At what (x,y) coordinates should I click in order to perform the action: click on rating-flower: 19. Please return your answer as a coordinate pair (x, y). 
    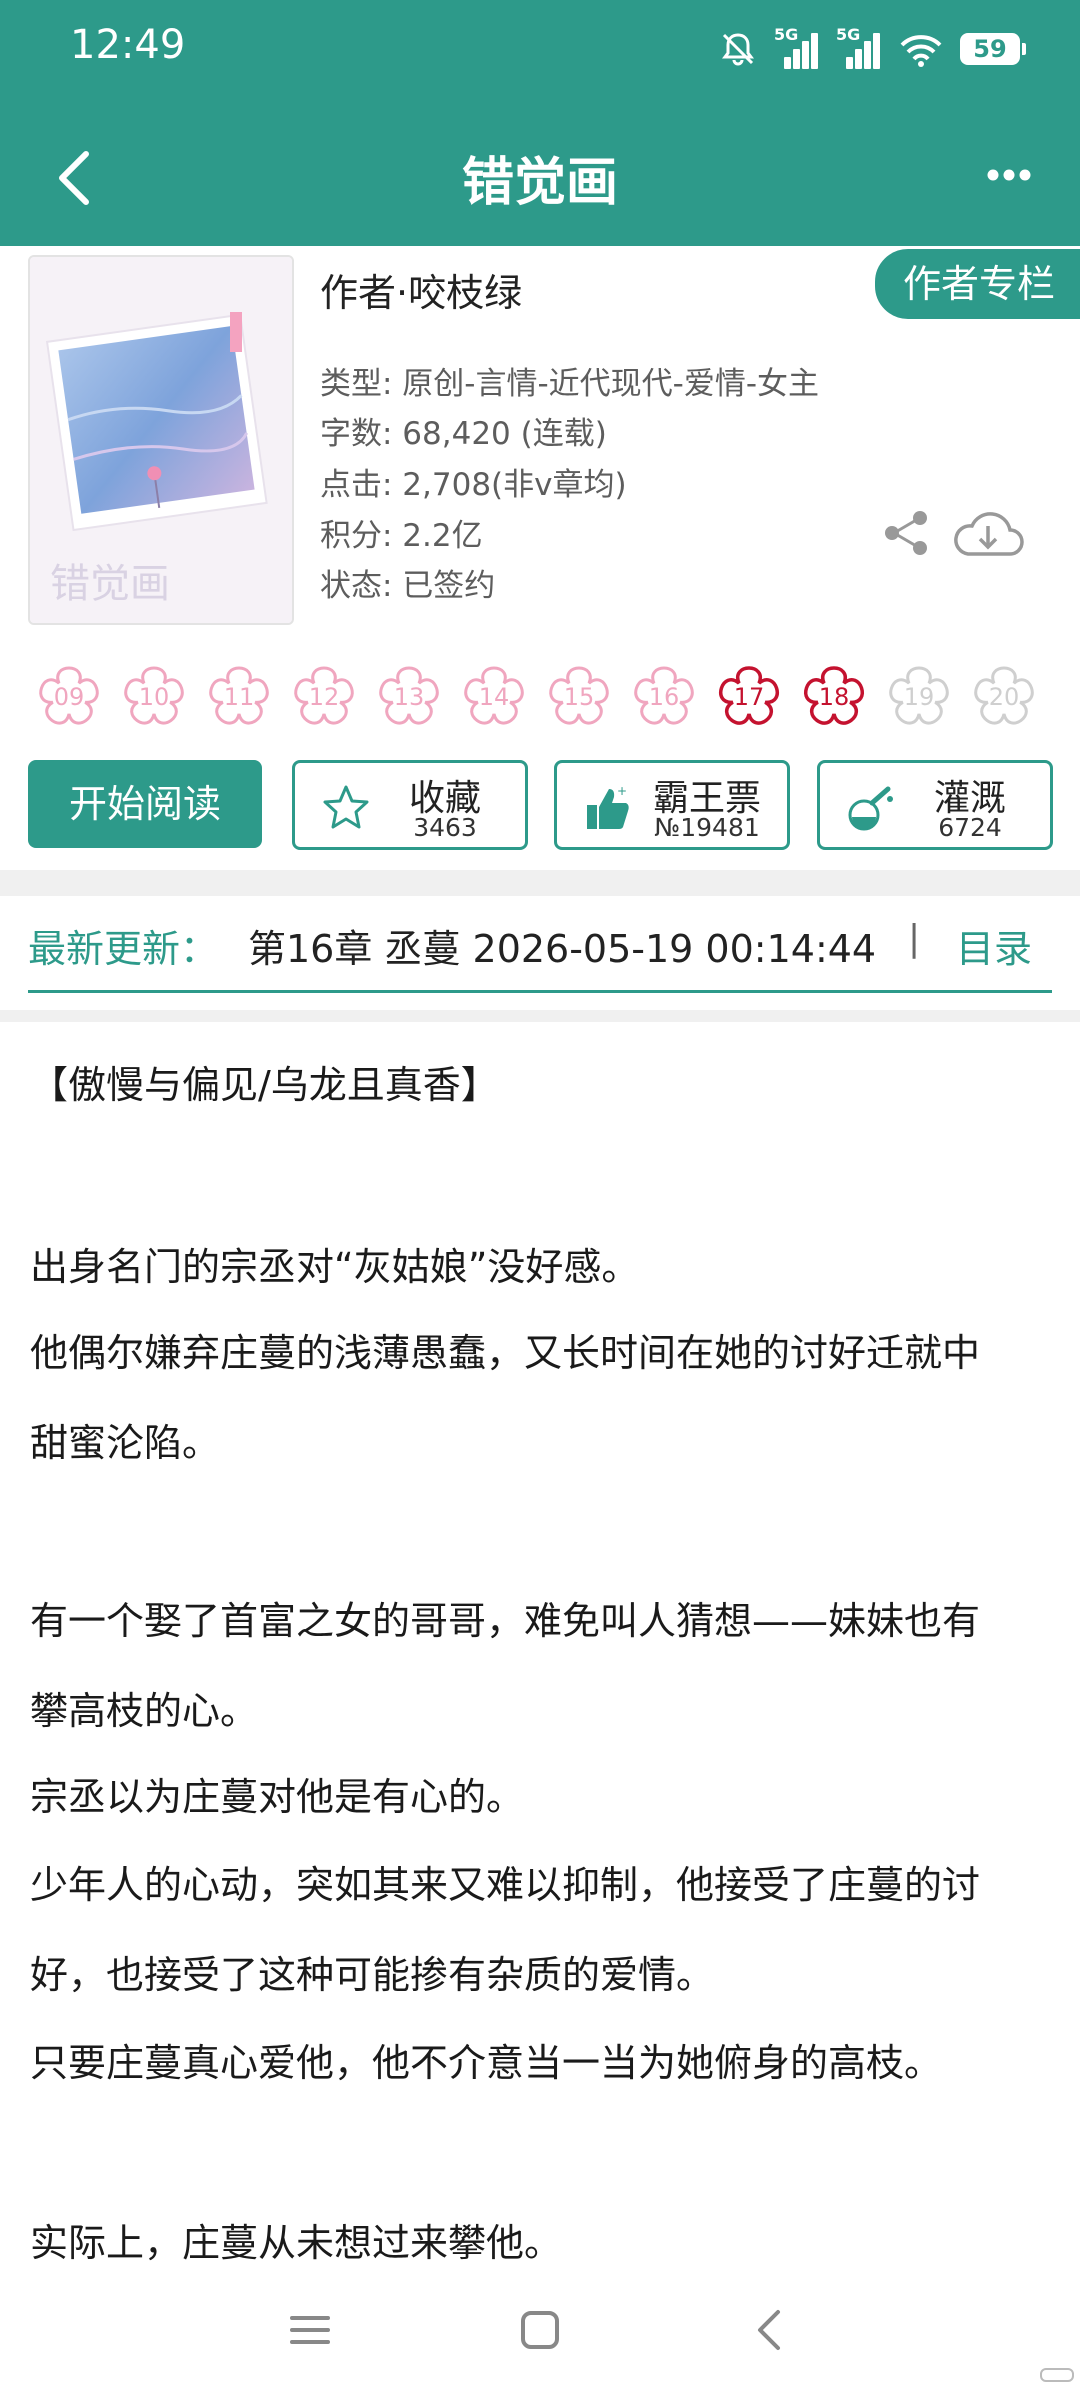
    Looking at the image, I should click on (919, 697).